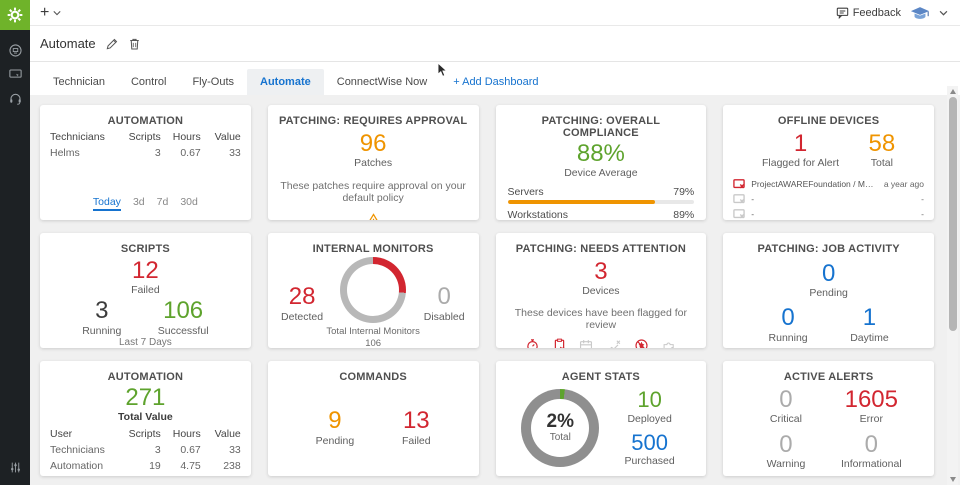  I want to click on nav-monitoring-icon, so click(15, 50).